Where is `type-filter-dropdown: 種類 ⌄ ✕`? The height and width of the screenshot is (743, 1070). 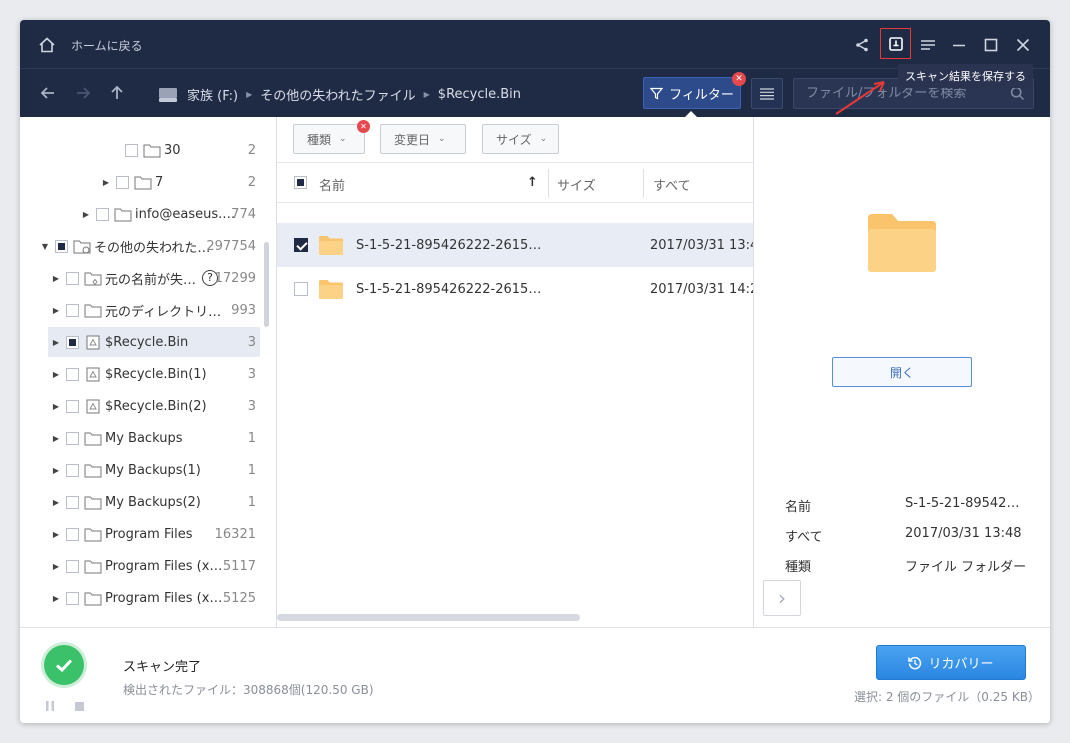
type-filter-dropdown: 種類 ⌄ ✕ is located at coordinates (331, 137).